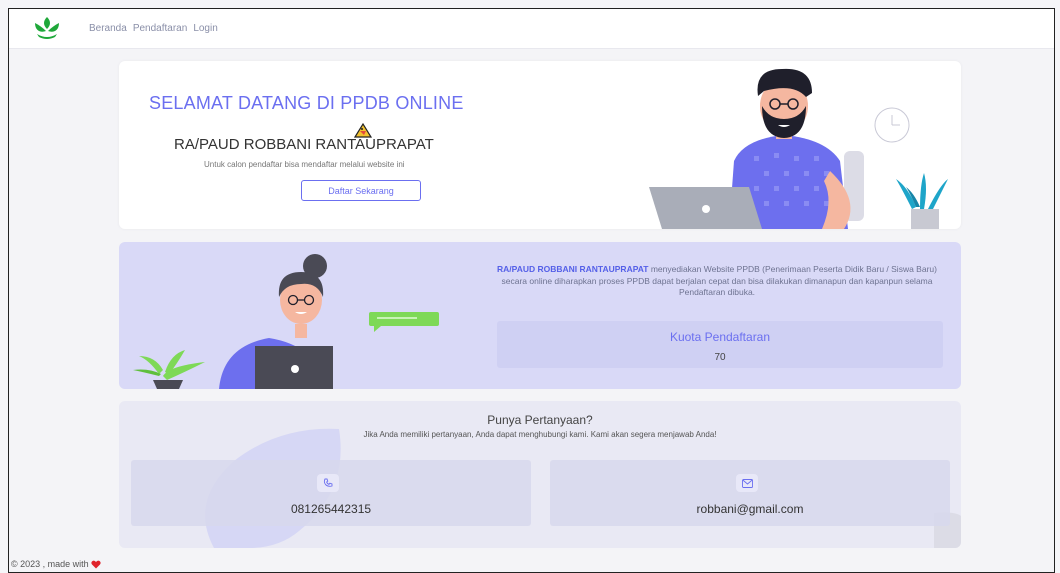 The width and height of the screenshot is (1060, 573). What do you see at coordinates (108, 28) in the screenshot?
I see `nav-link-beranda: Beranda` at bounding box center [108, 28].